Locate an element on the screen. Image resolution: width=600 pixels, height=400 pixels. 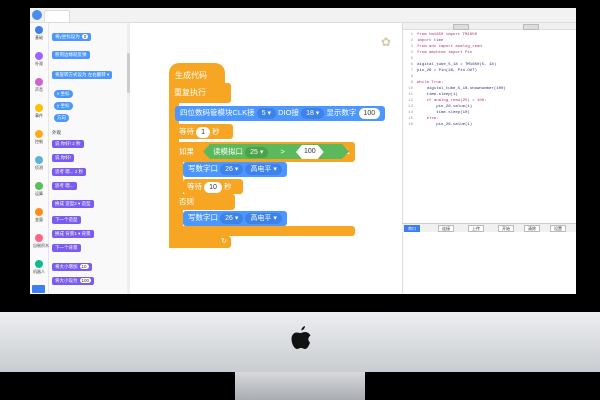
code-line: 14 time.sleep(10) is located at coordinates (489, 113).